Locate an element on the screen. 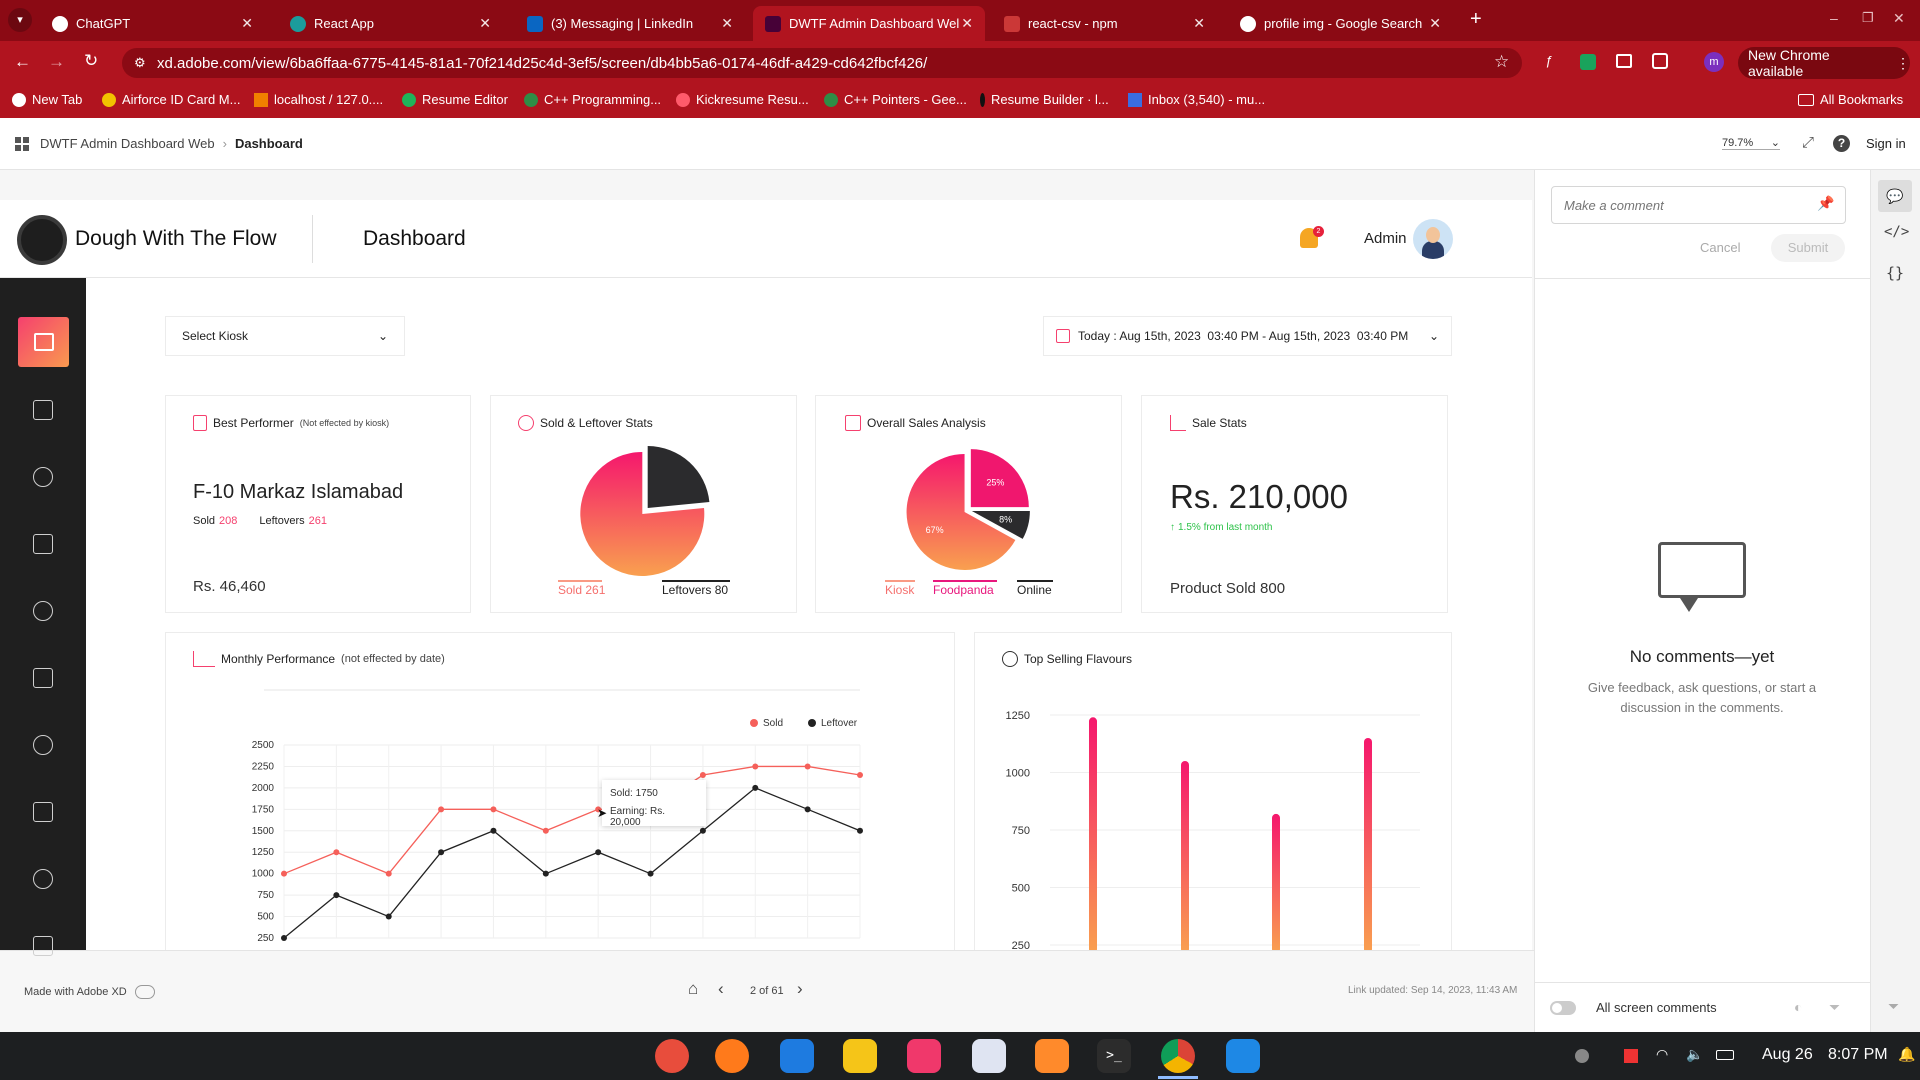 The height and width of the screenshot is (1080, 1920). comment-input is located at coordinates (1698, 205).